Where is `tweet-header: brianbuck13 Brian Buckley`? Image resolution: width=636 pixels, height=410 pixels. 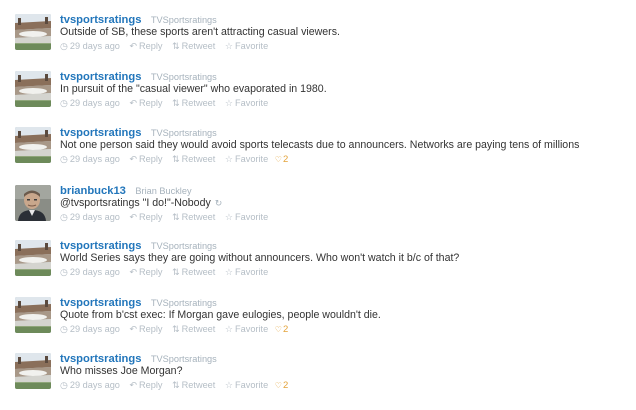 tweet-header: brianbuck13 Brian Buckley is located at coordinates (346, 190).